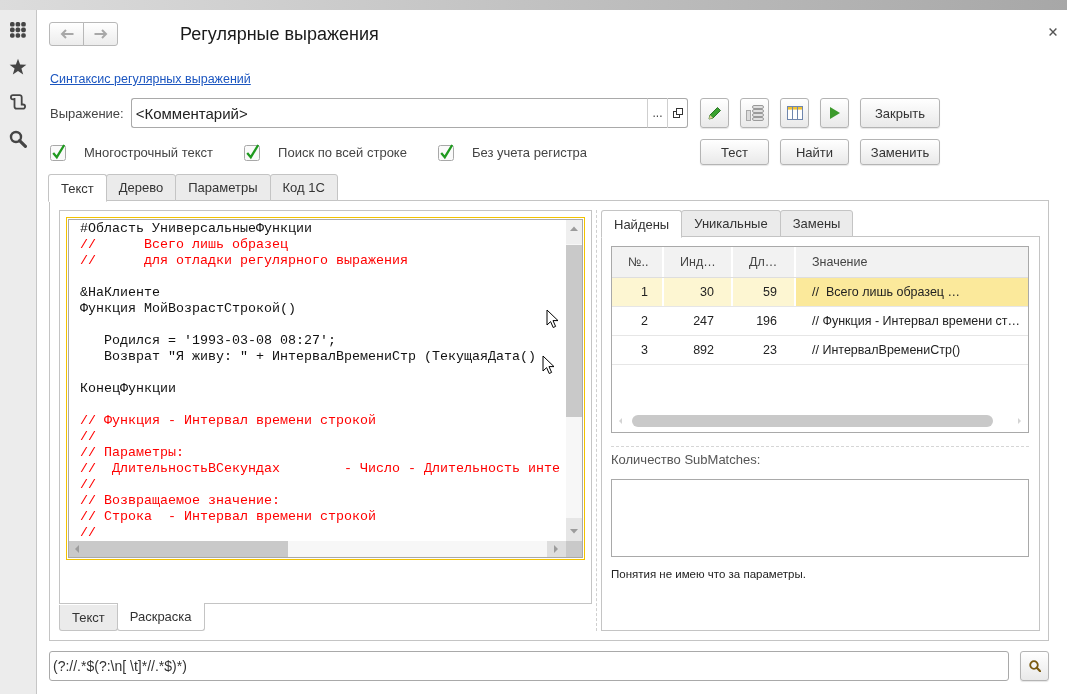 This screenshot has width=1067, height=694. What do you see at coordinates (820, 518) in the screenshot?
I see `submatches-field` at bounding box center [820, 518].